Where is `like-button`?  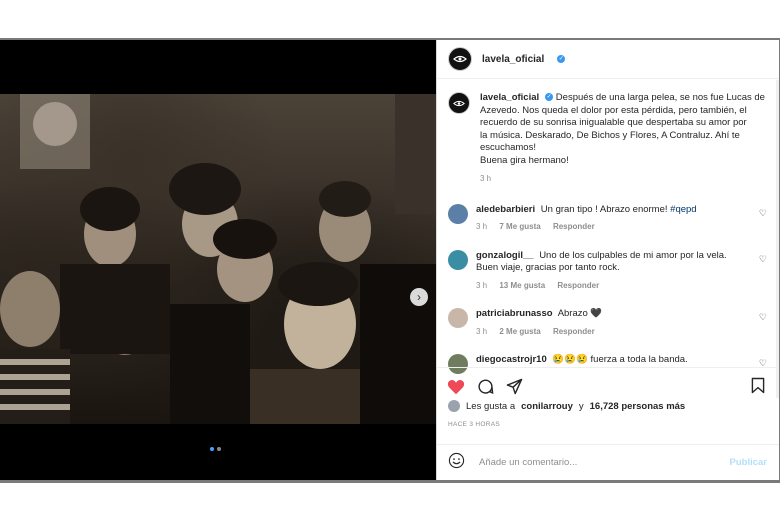 like-button is located at coordinates (456, 387).